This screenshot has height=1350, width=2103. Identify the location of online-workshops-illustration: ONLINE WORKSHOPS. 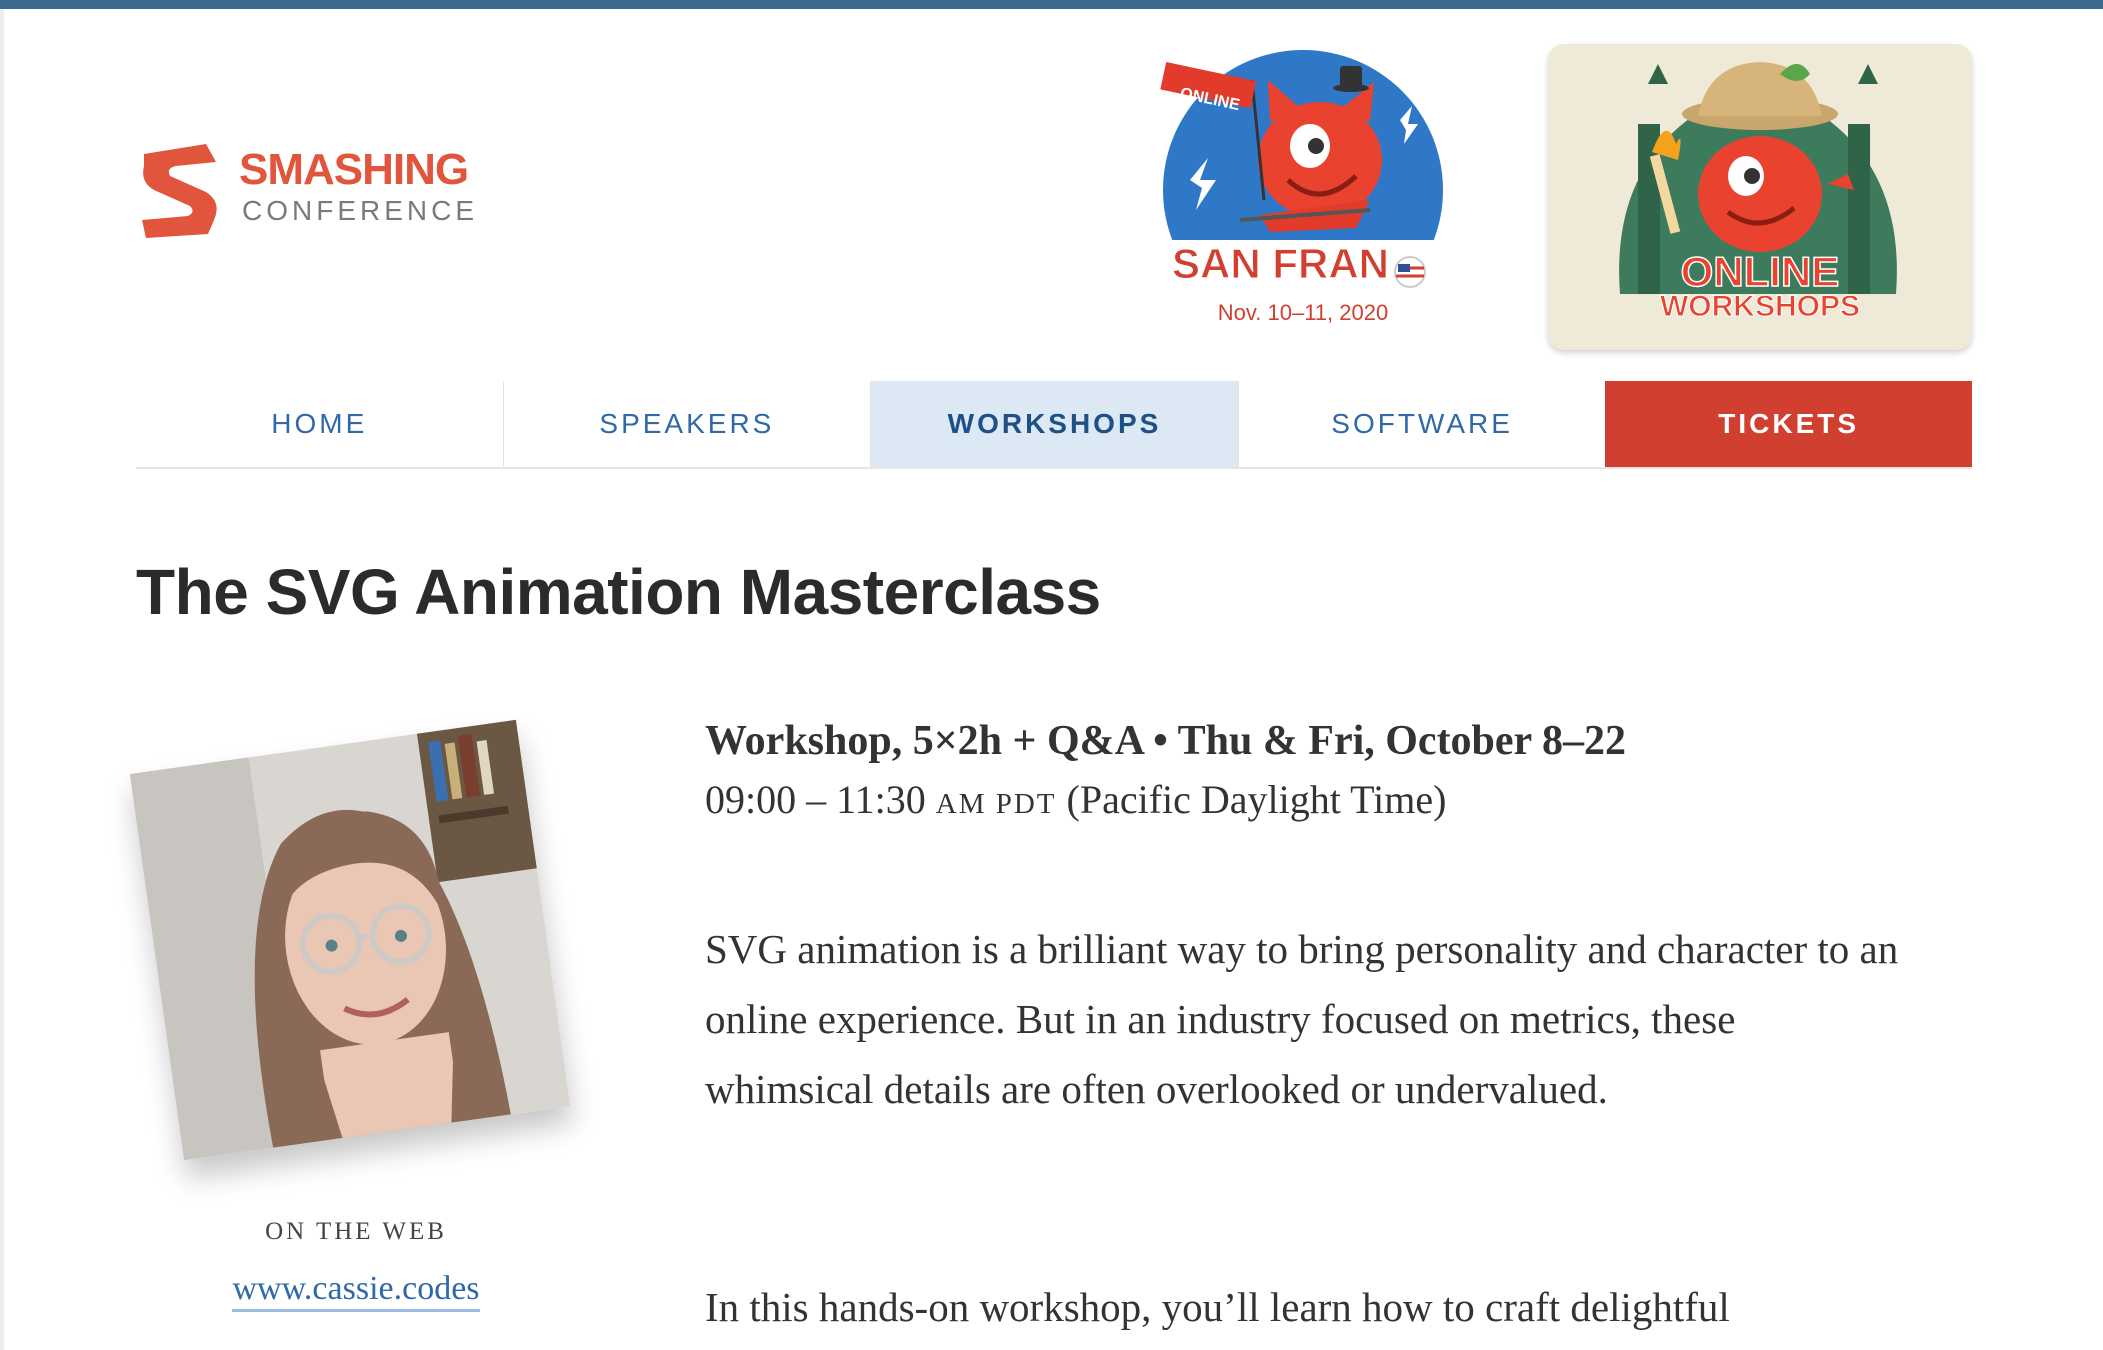
(1758, 193).